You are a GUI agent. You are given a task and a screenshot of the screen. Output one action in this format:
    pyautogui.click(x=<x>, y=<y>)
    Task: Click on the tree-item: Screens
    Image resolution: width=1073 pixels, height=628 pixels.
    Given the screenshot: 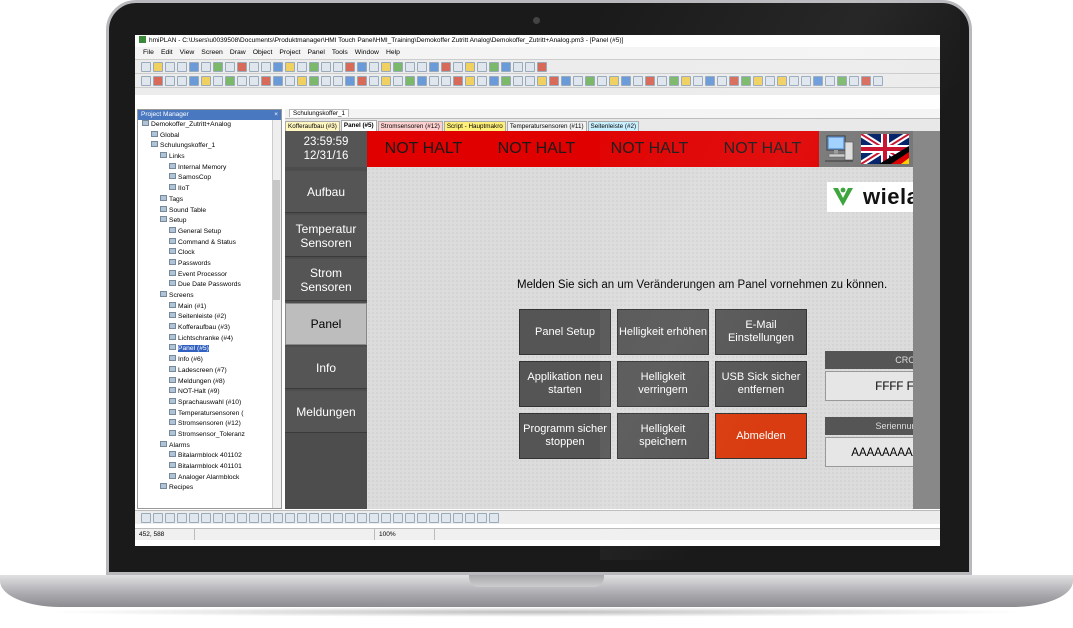 What is the action you would take?
    pyautogui.click(x=209, y=296)
    